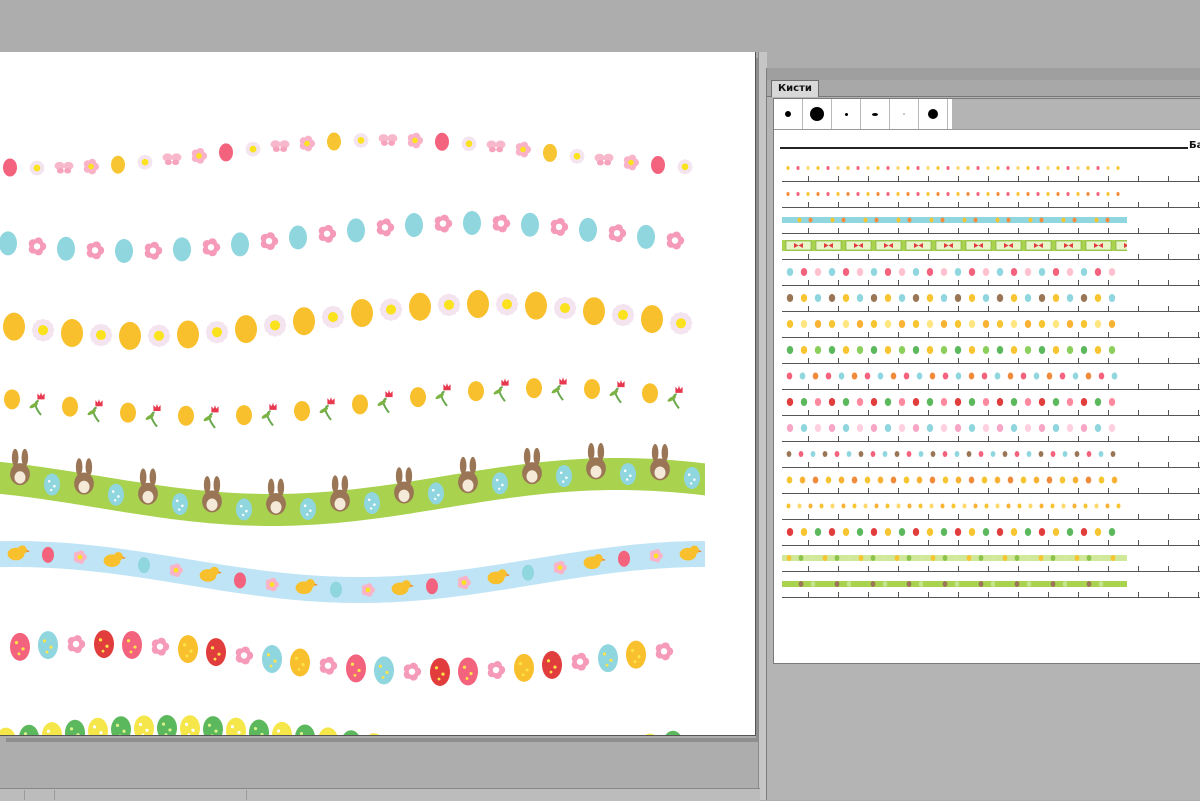  I want to click on brush-pink-yellow-dots, so click(991, 174).